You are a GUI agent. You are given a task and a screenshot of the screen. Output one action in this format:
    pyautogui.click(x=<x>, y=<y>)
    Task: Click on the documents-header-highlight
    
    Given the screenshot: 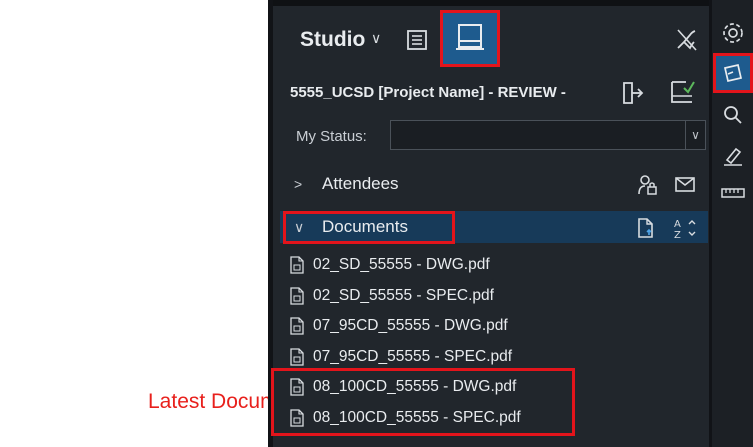 What is the action you would take?
    pyautogui.click(x=369, y=227)
    